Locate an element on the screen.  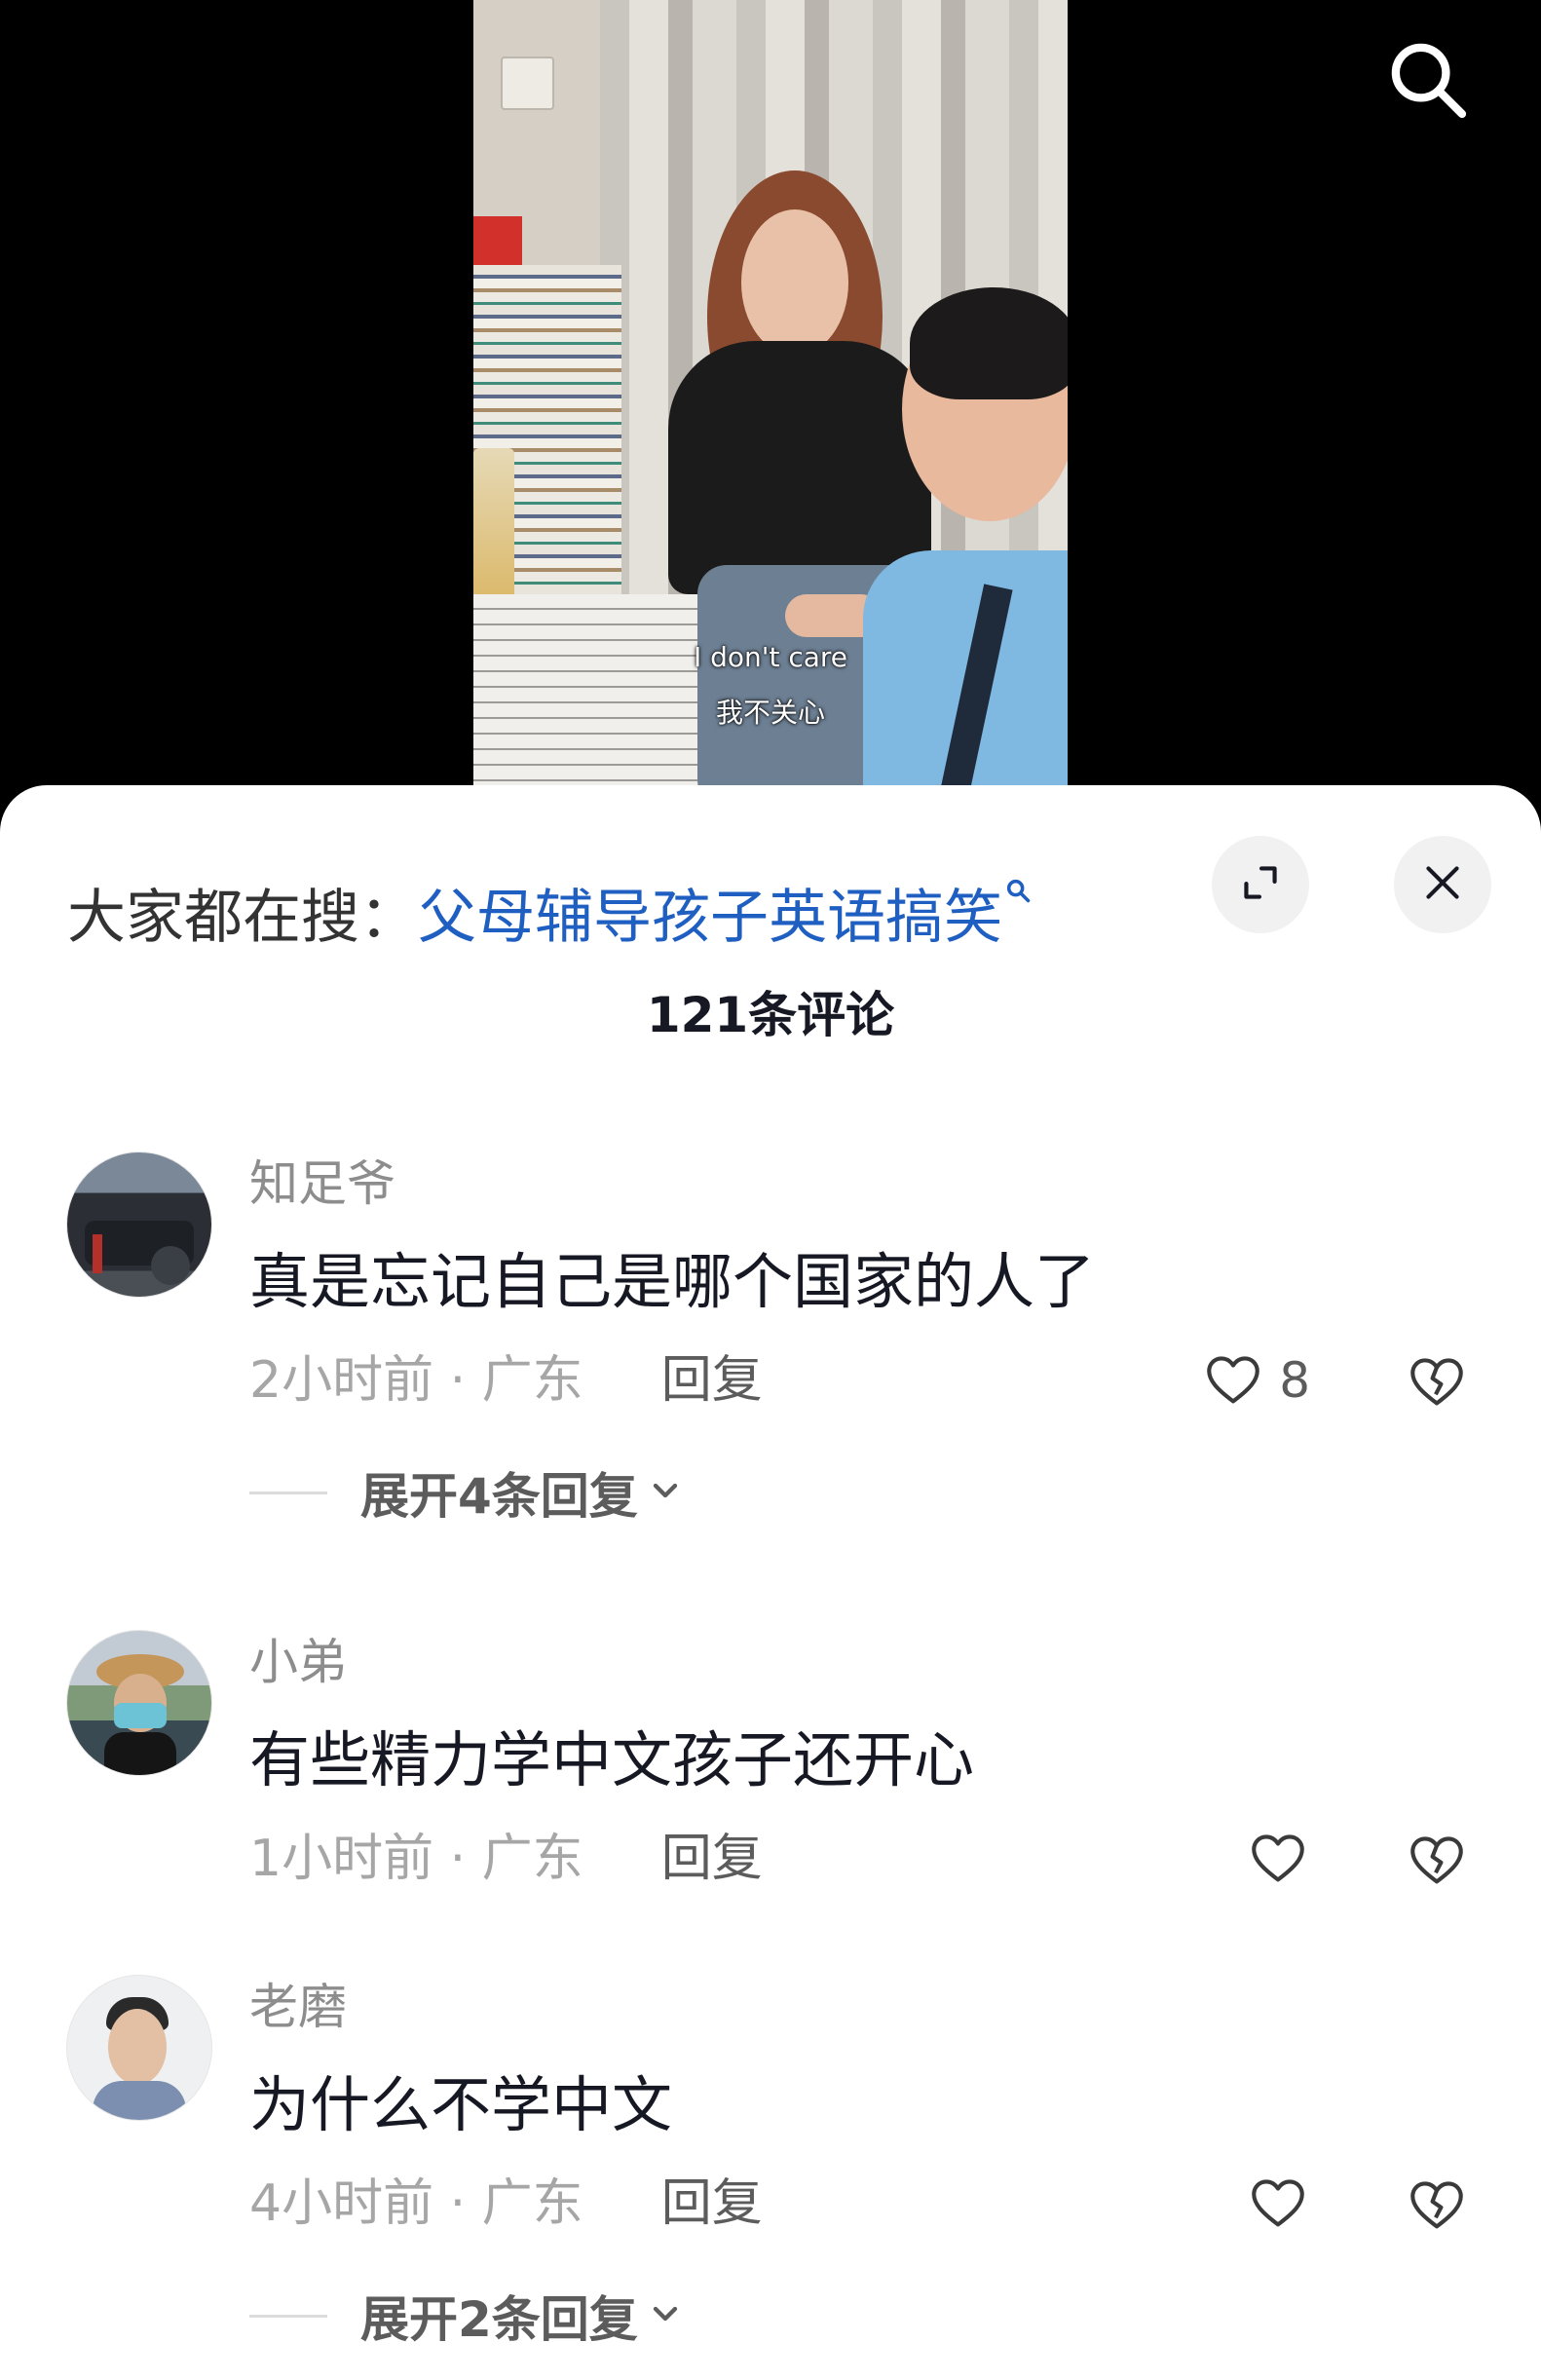
expand-replies-button: 展开2条回复 is located at coordinates (467, 2317).